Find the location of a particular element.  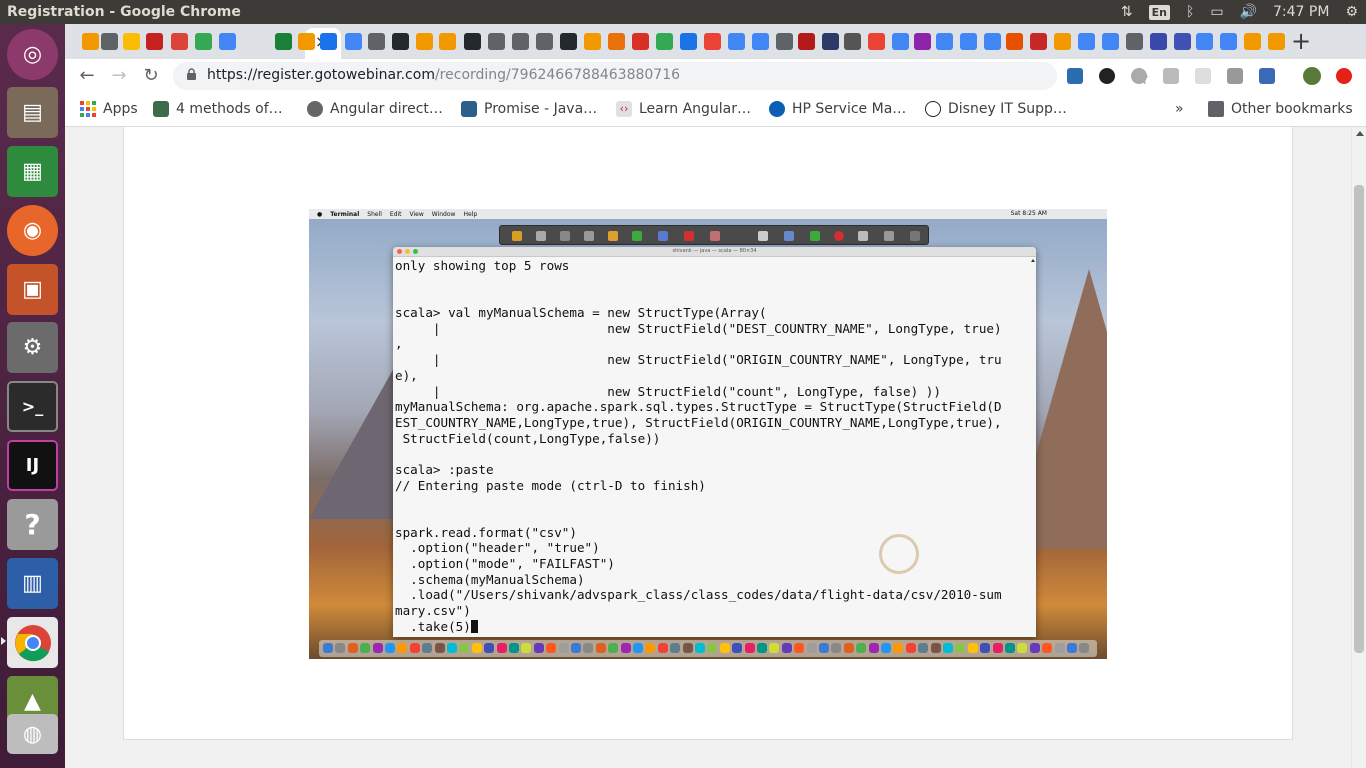

bookmark-apps: Apps is located at coordinates (109, 109).